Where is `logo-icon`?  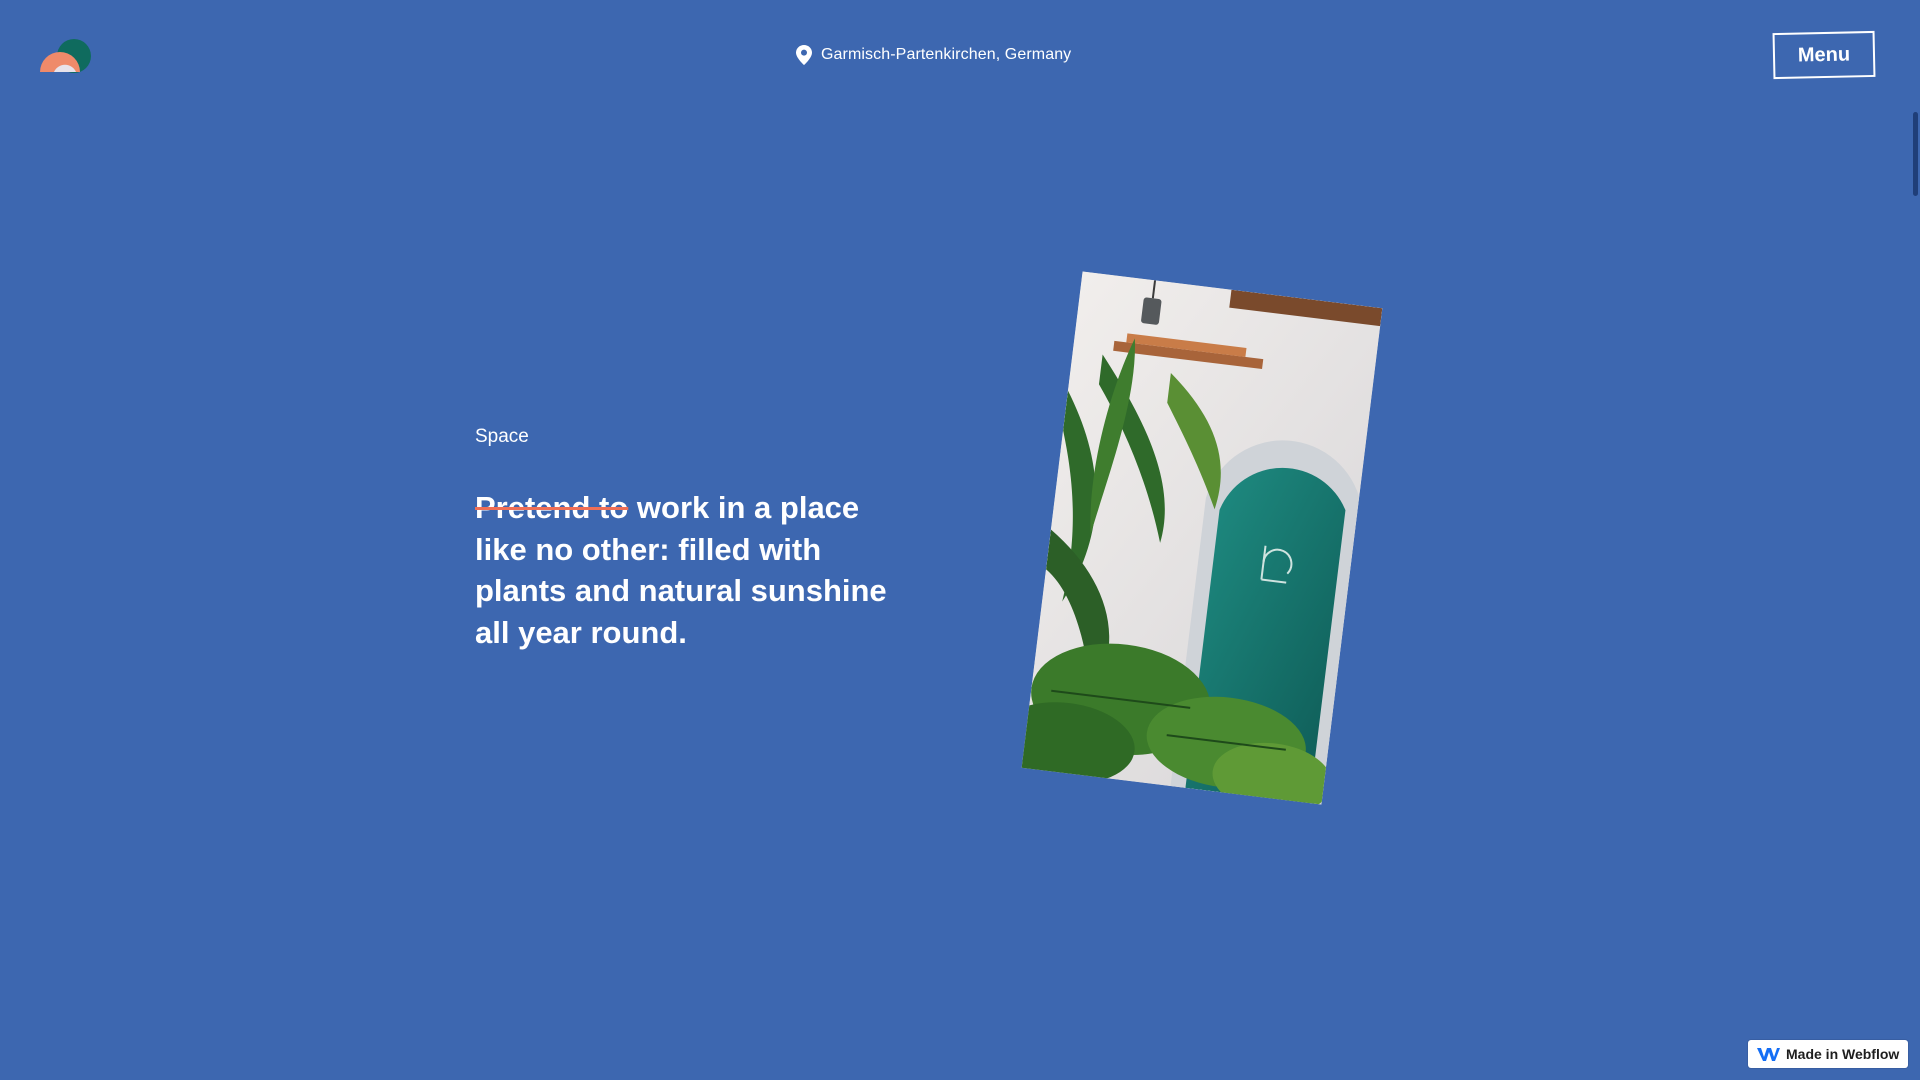
logo-icon is located at coordinates (65, 56).